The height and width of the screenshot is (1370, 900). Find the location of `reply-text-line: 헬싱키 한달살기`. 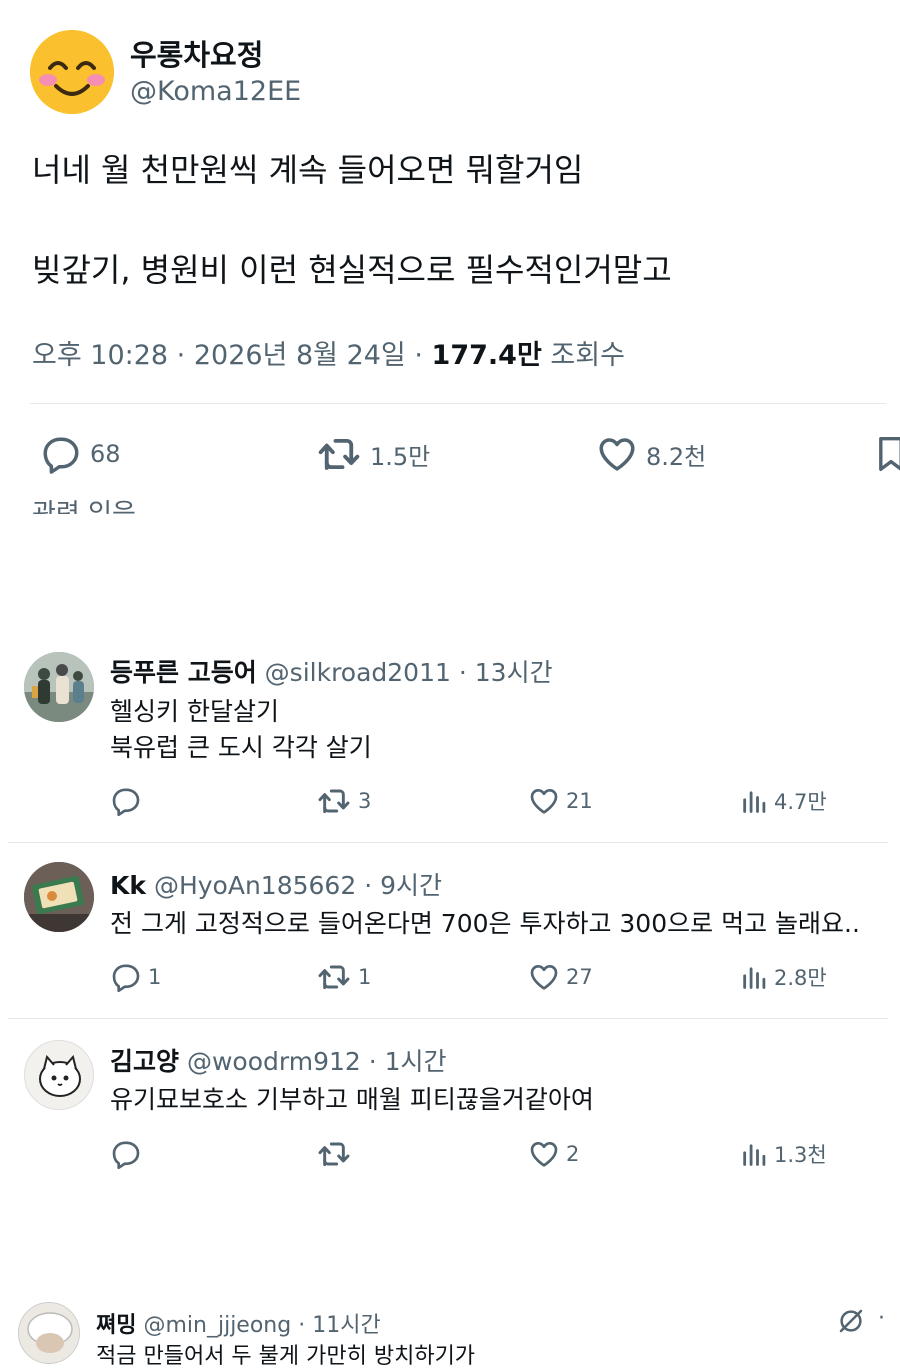

reply-text-line: 헬싱키 한달살기 is located at coordinates (194, 711).